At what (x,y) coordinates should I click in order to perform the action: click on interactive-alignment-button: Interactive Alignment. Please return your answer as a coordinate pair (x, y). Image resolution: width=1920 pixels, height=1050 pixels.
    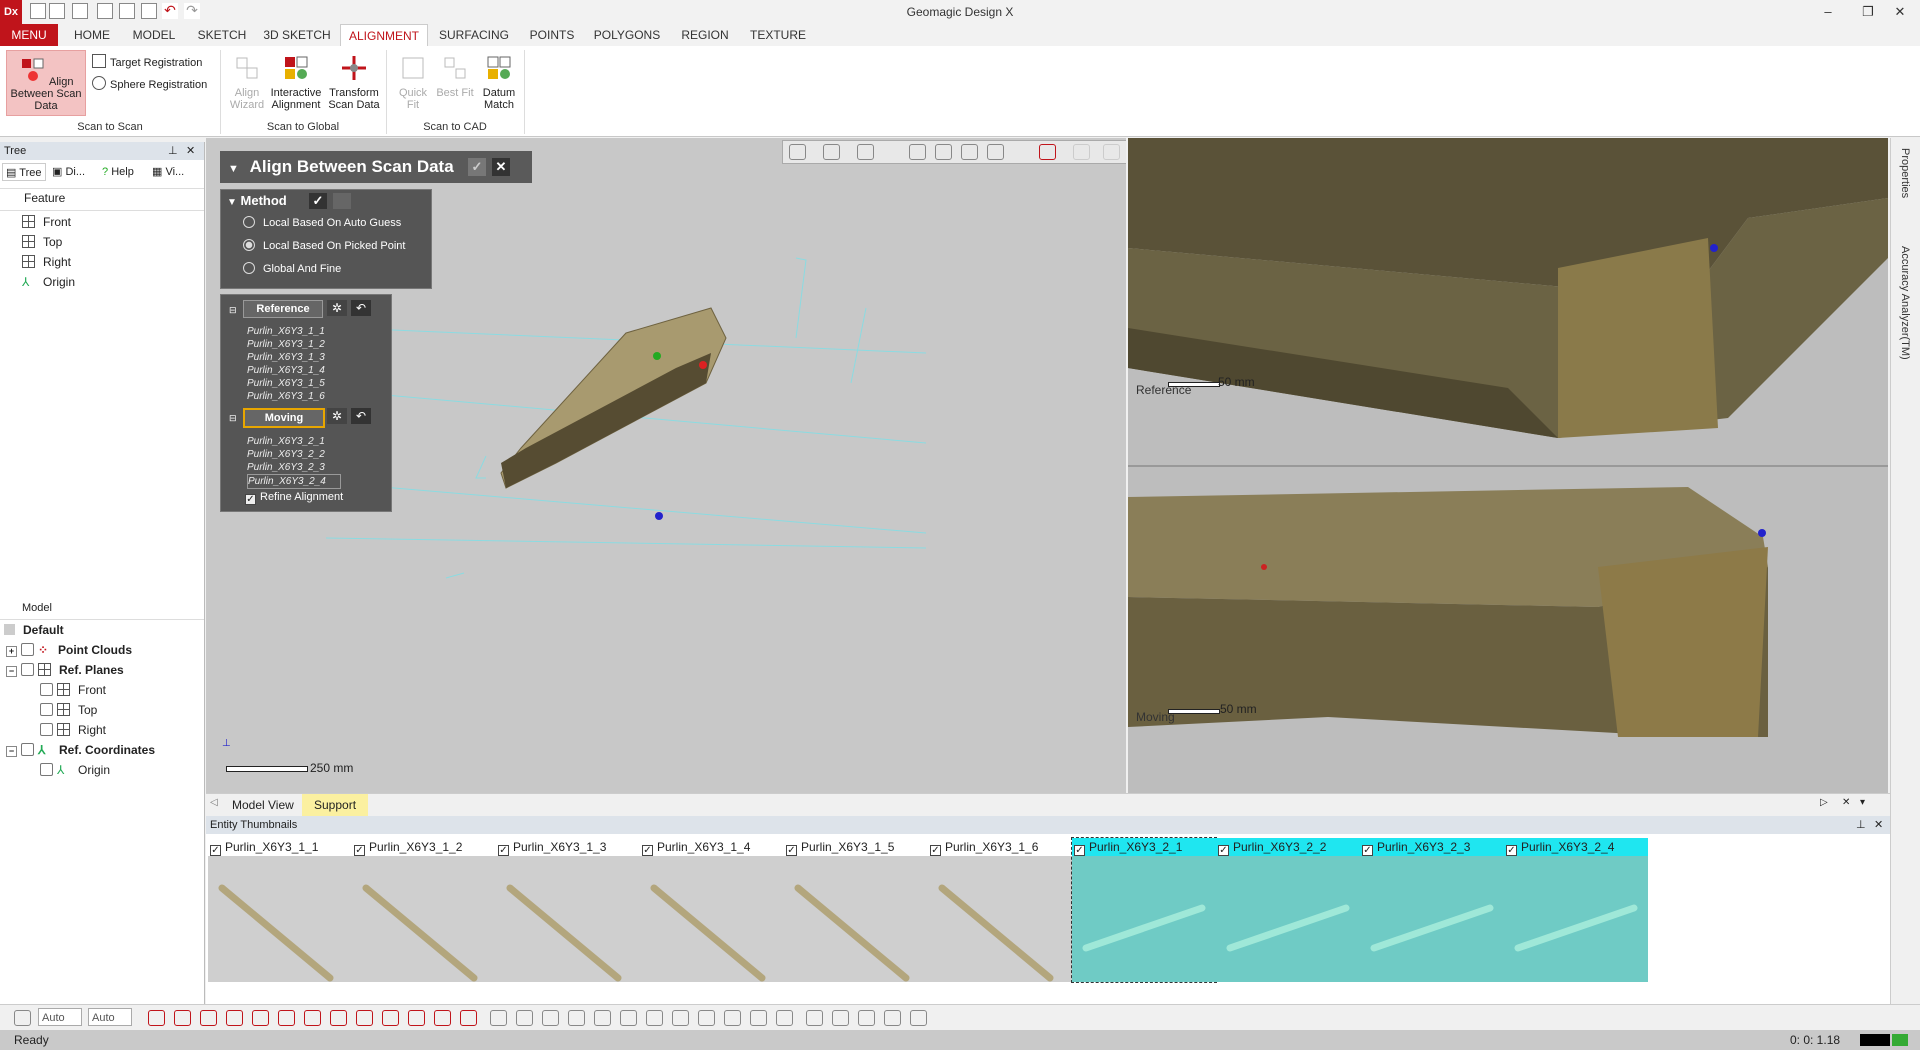
    Looking at the image, I should click on (296, 82).